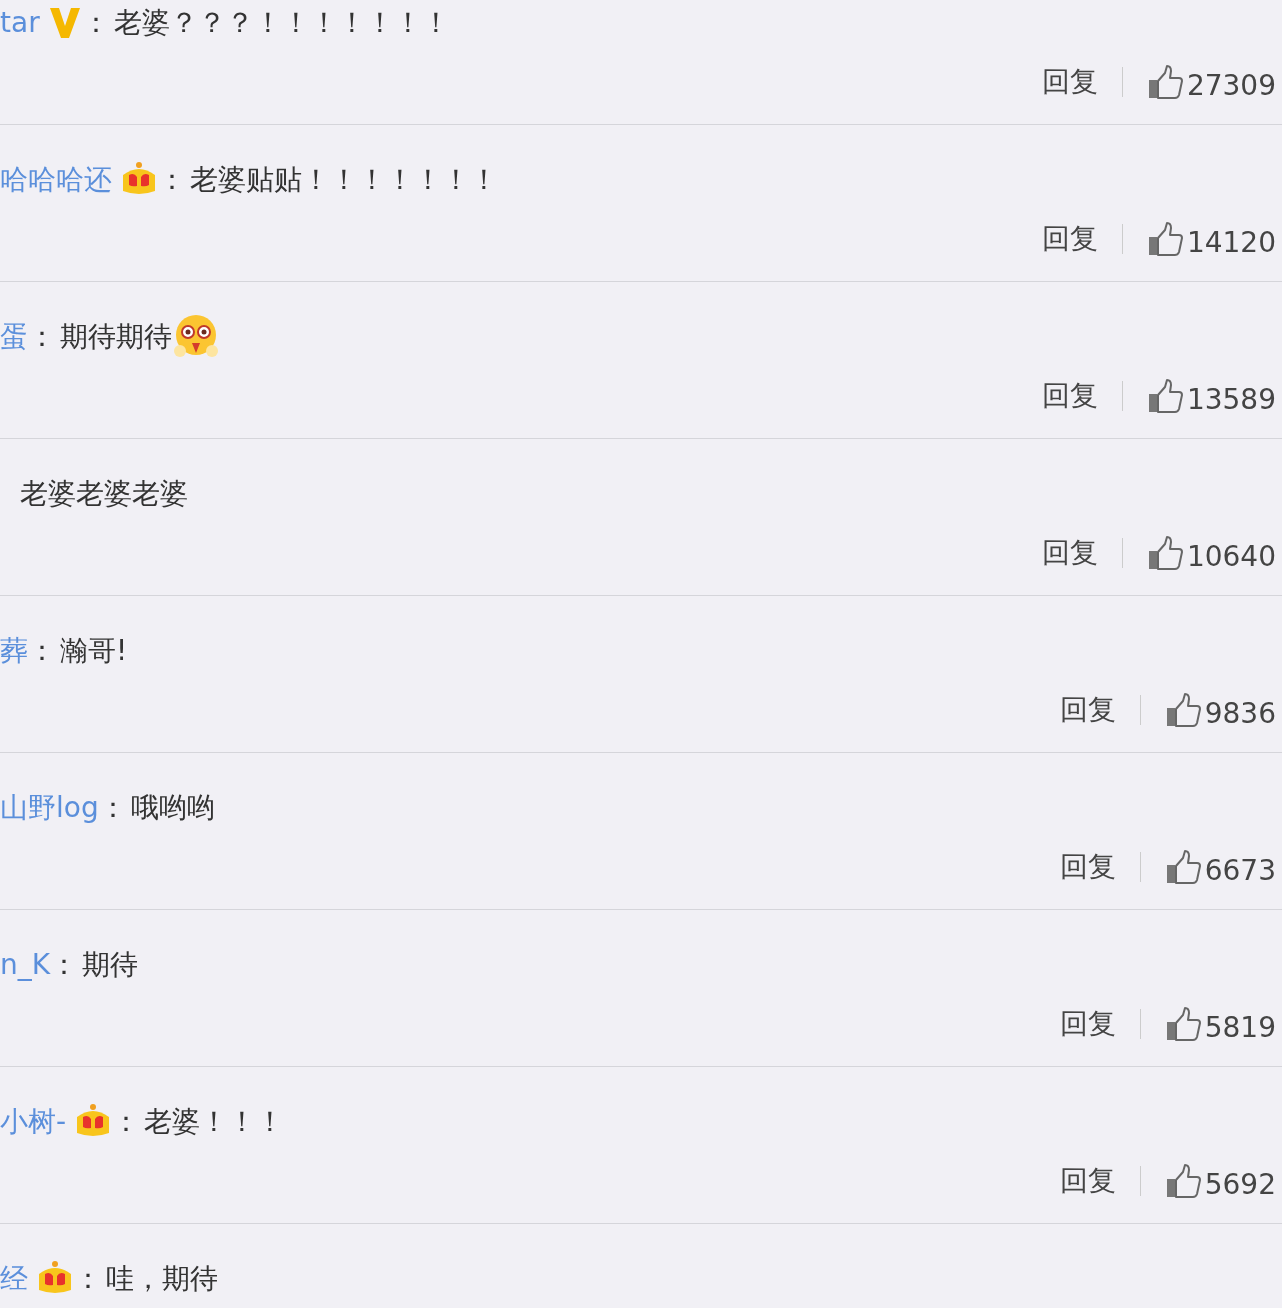  What do you see at coordinates (1211, 553) in the screenshot?
I see `like-button: 10640` at bounding box center [1211, 553].